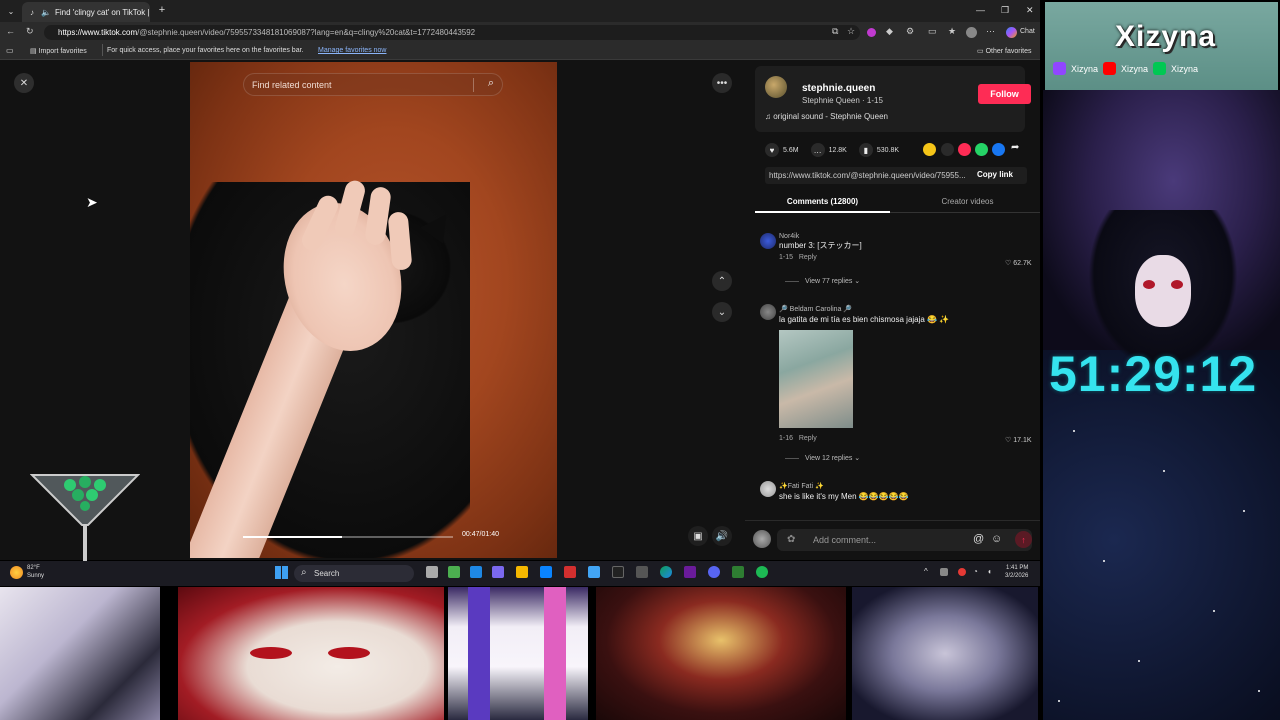  What do you see at coordinates (944, 572) in the screenshot?
I see `tray-icon` at bounding box center [944, 572].